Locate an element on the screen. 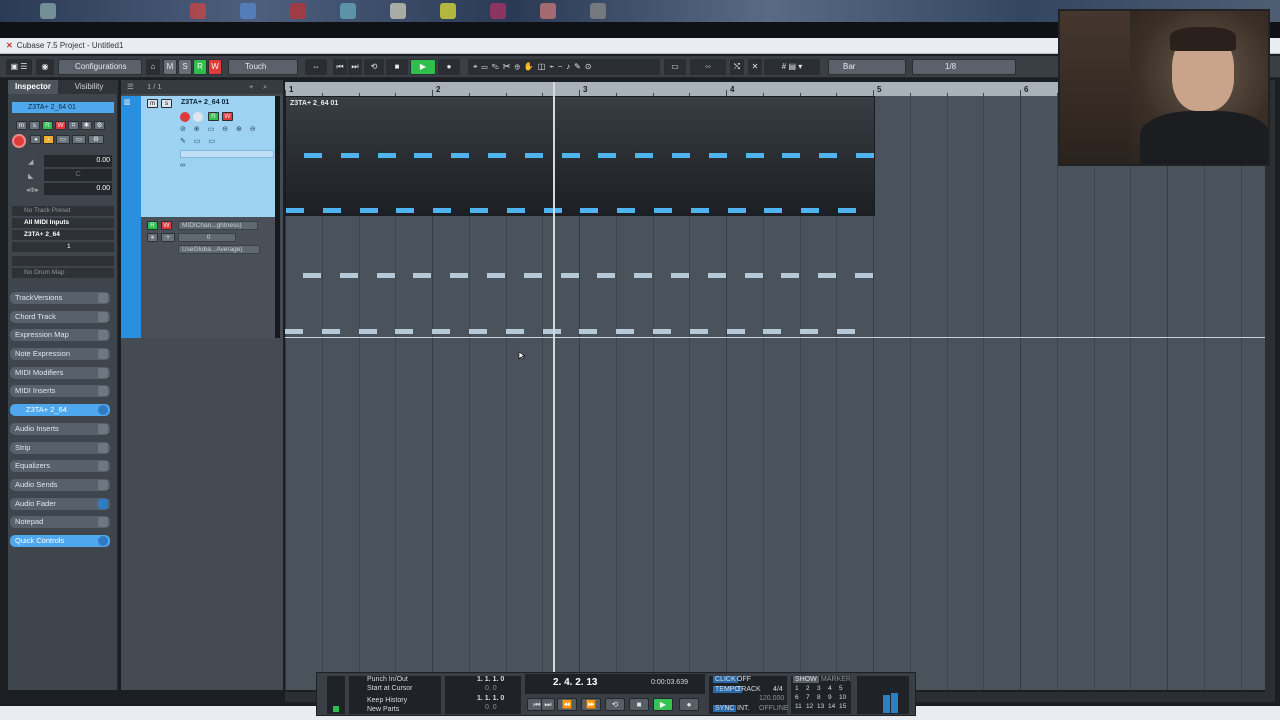  marker-button: 5 is located at coordinates (841, 688).